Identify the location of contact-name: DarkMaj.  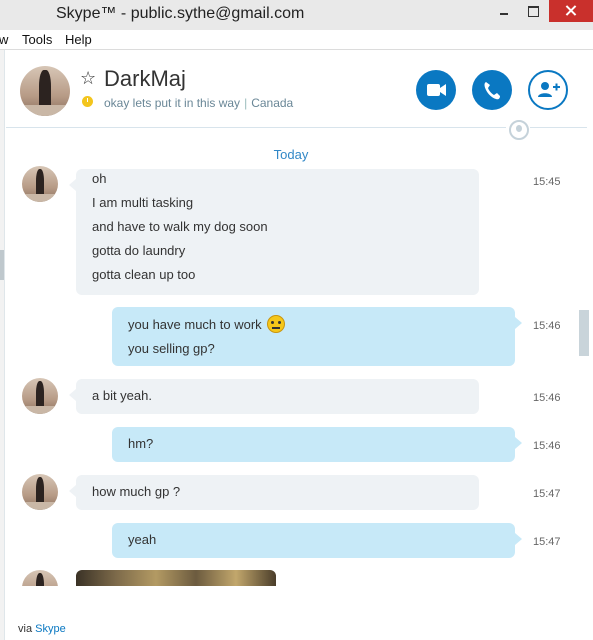
(145, 79).